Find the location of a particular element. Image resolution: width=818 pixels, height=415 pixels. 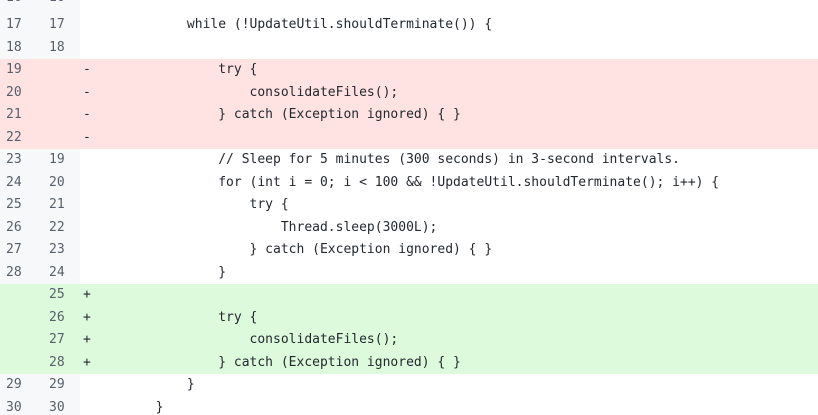

new-line-number: 23 is located at coordinates (69, 250).